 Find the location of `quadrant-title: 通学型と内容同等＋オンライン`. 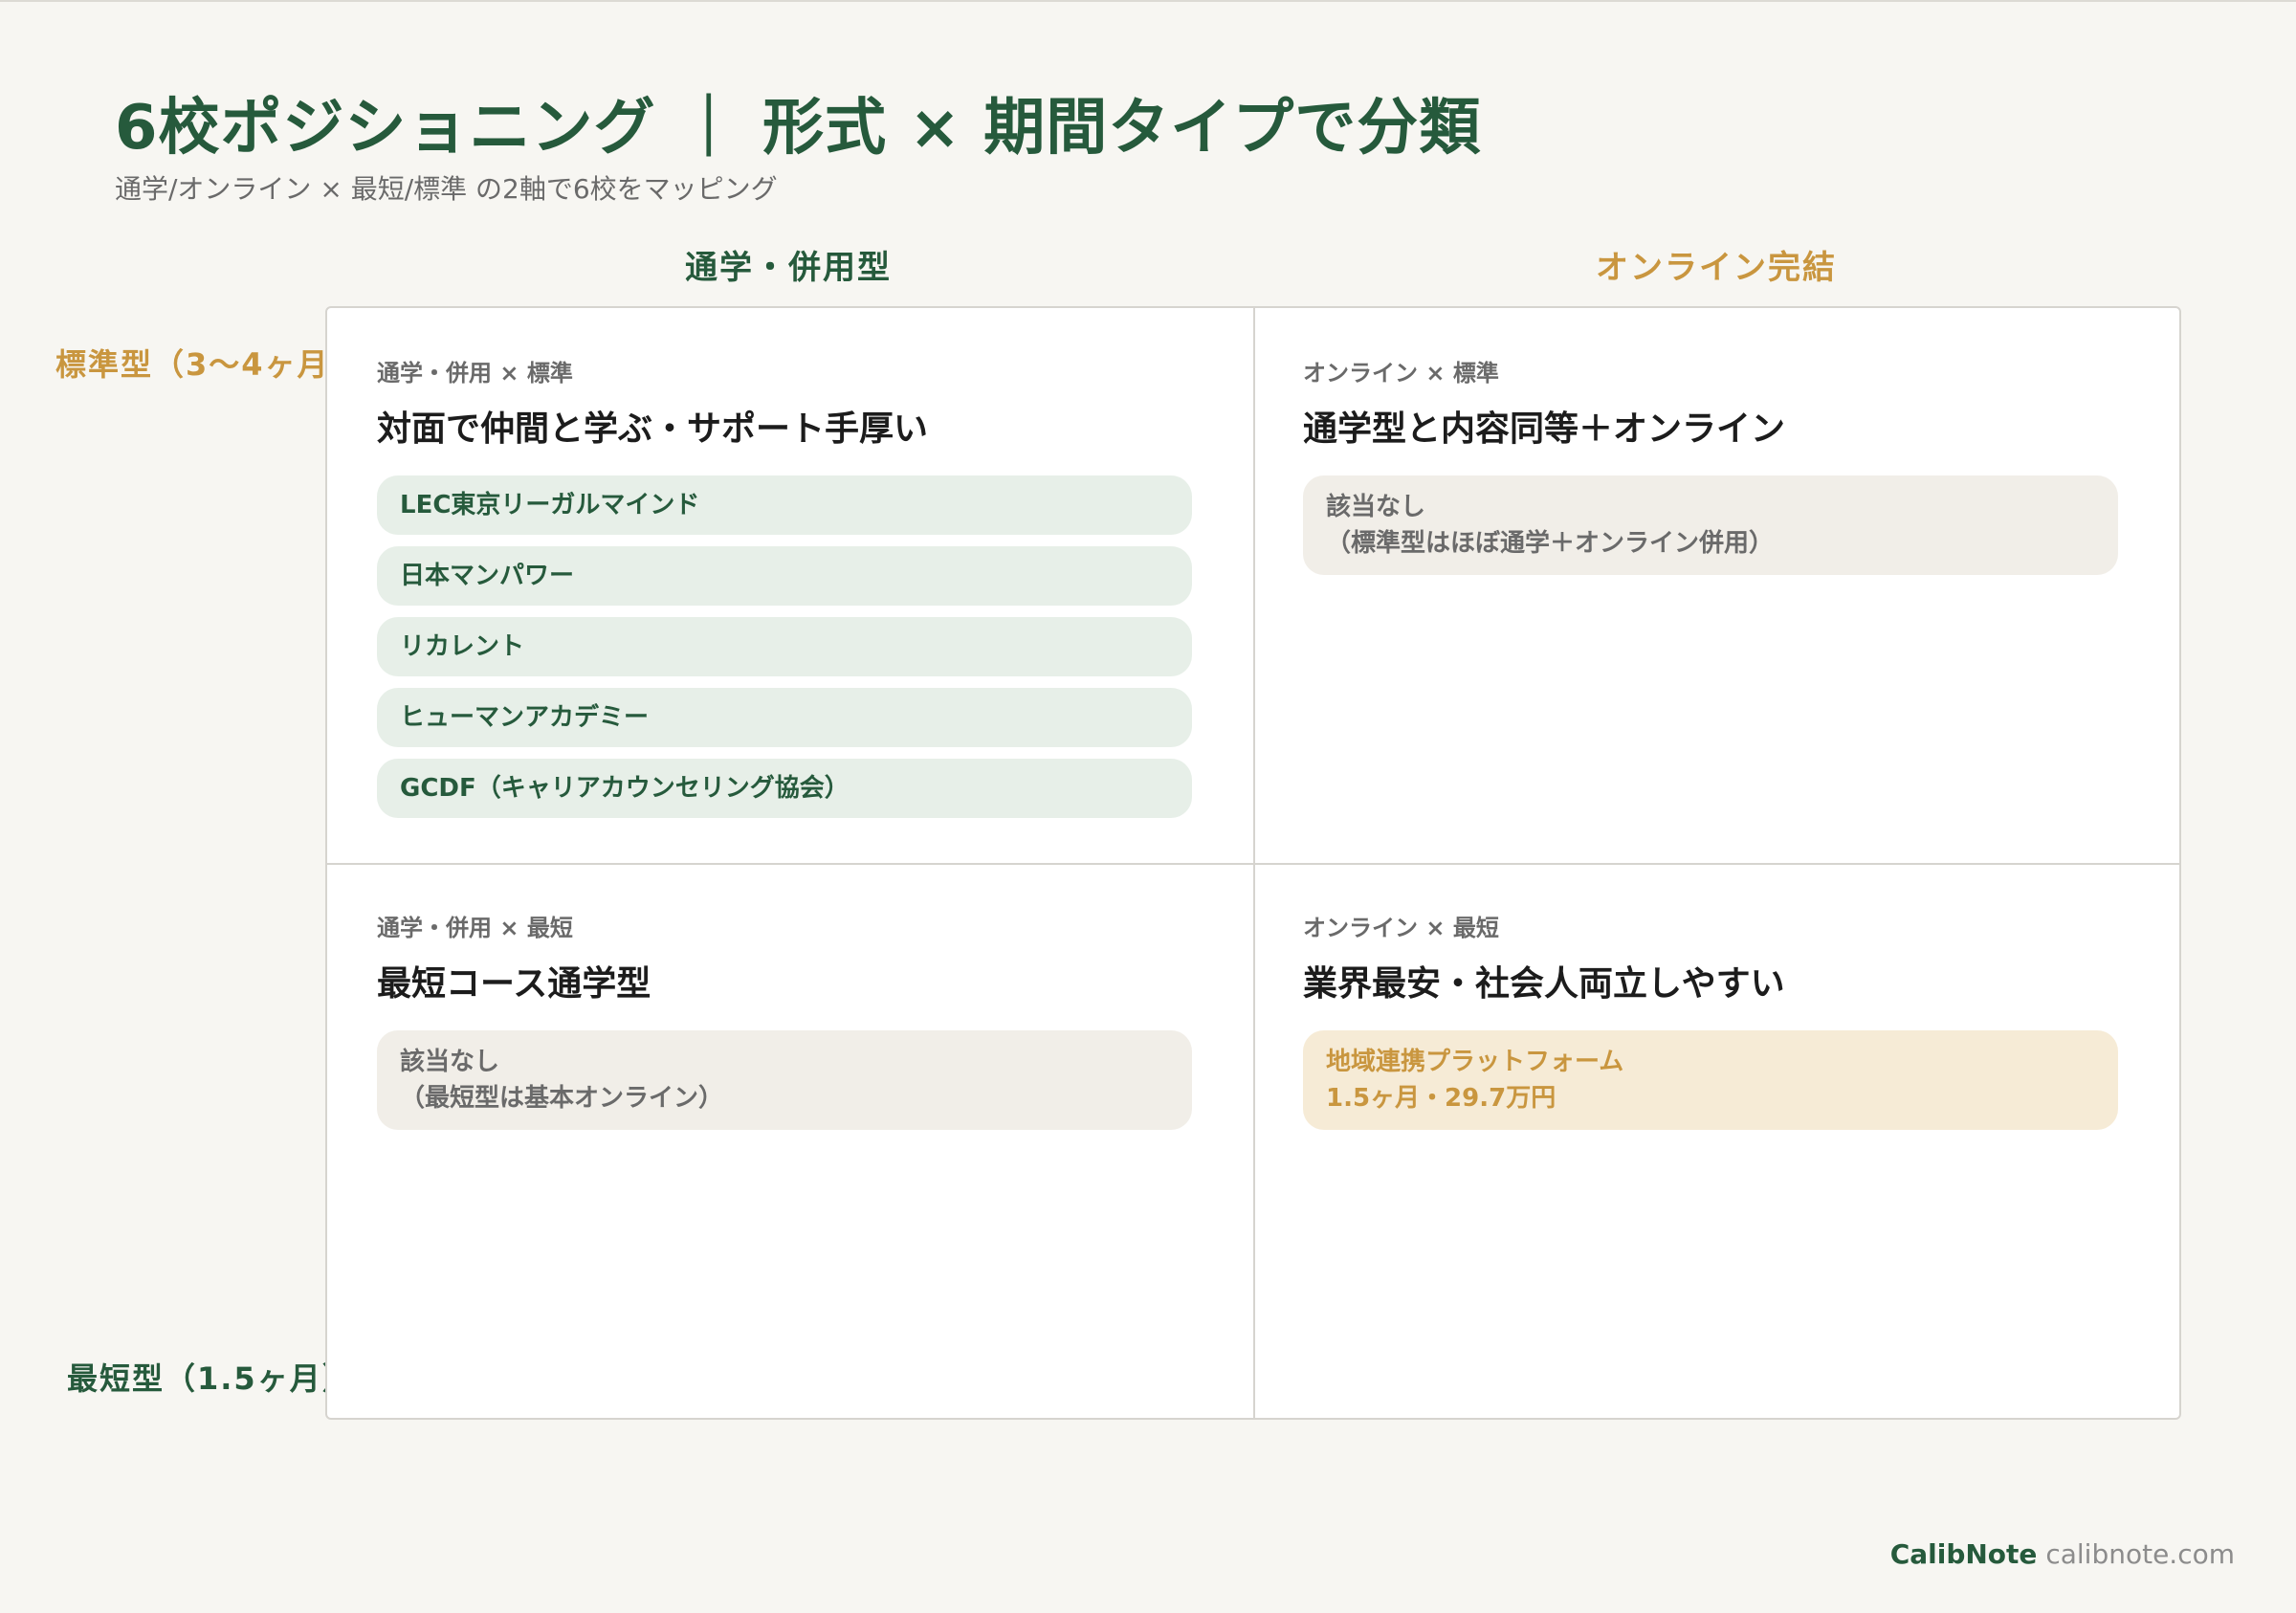

quadrant-title: 通学型と内容同等＋オンライン is located at coordinates (1545, 429).